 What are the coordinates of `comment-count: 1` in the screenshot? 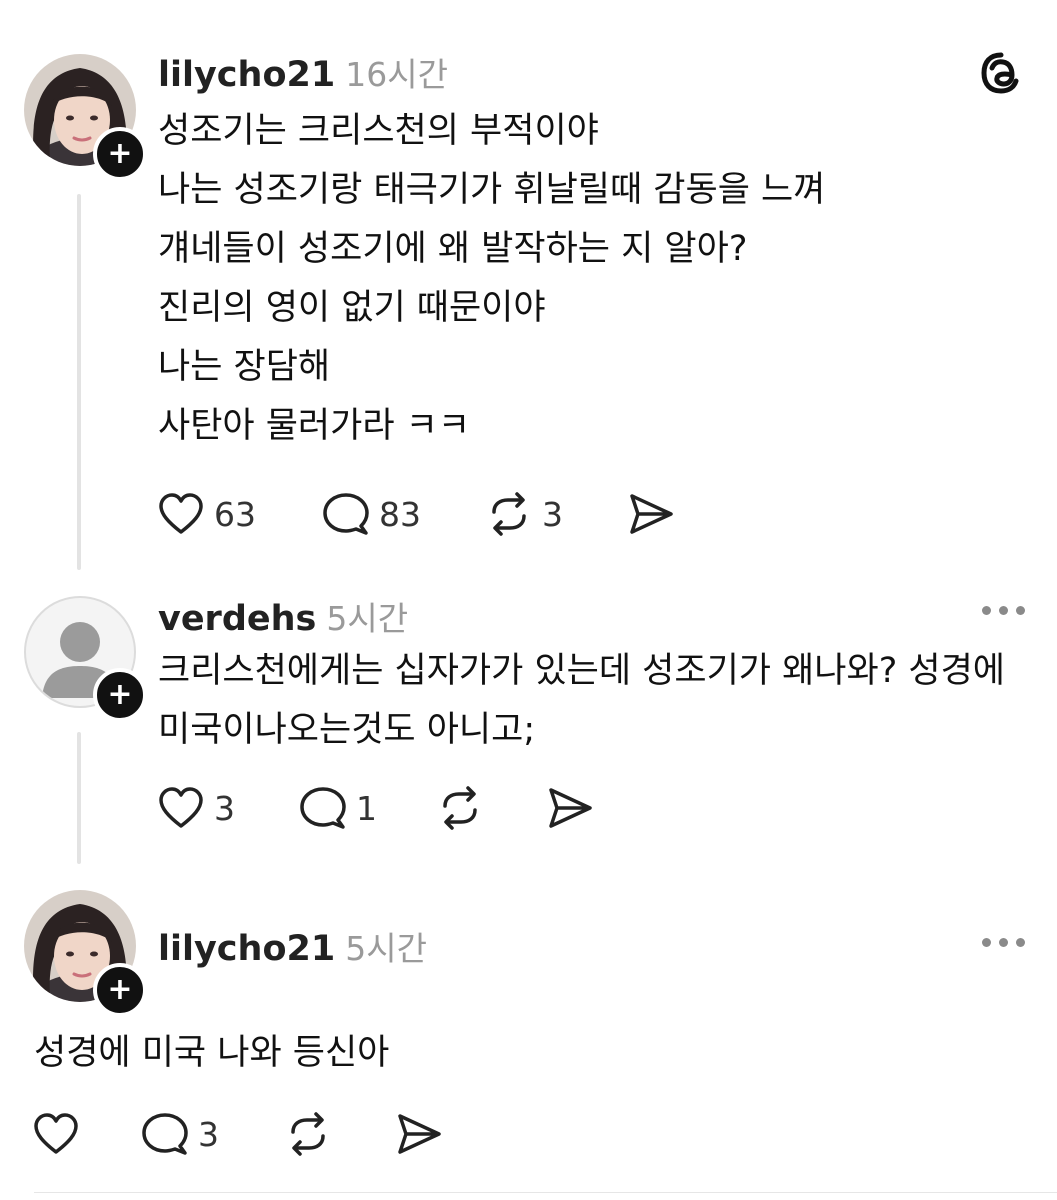 It's located at (366, 808).